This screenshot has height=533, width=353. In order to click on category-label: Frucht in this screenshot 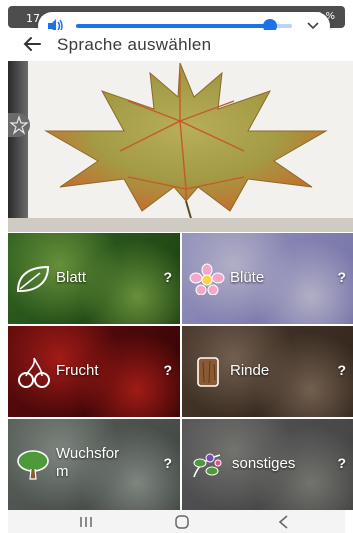, I will do `click(77, 370)`.